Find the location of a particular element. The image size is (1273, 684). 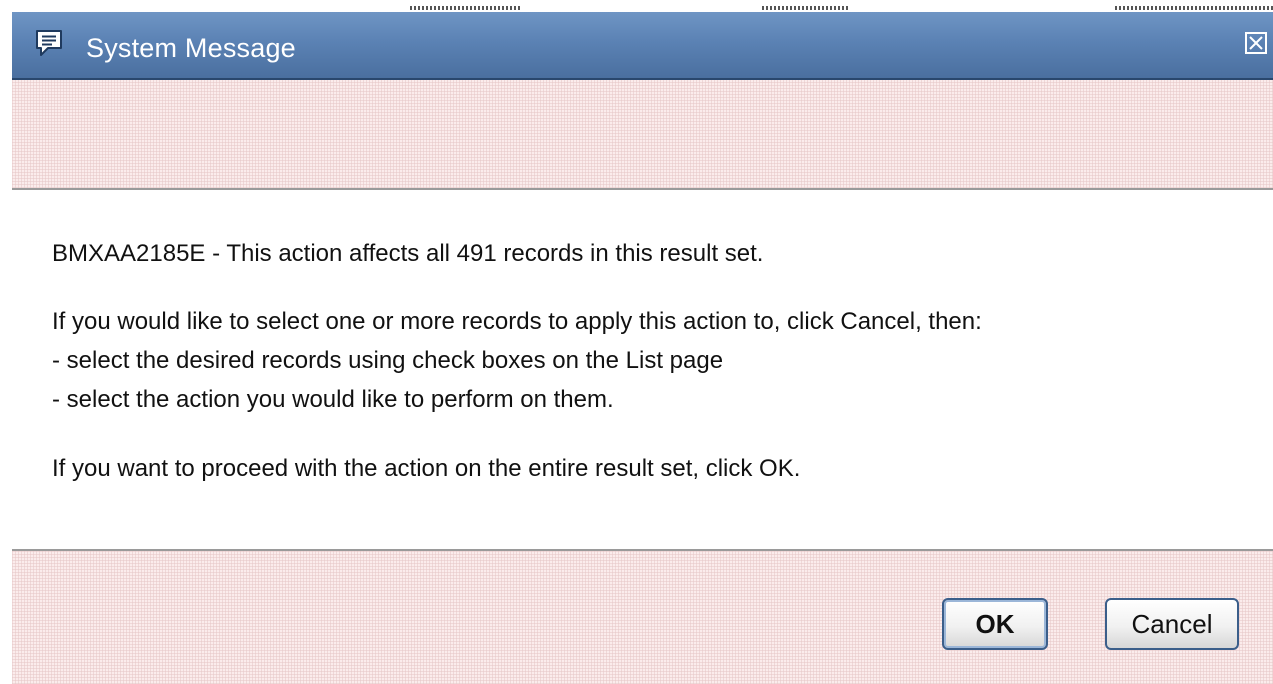

close-icon is located at coordinates (1256, 43).